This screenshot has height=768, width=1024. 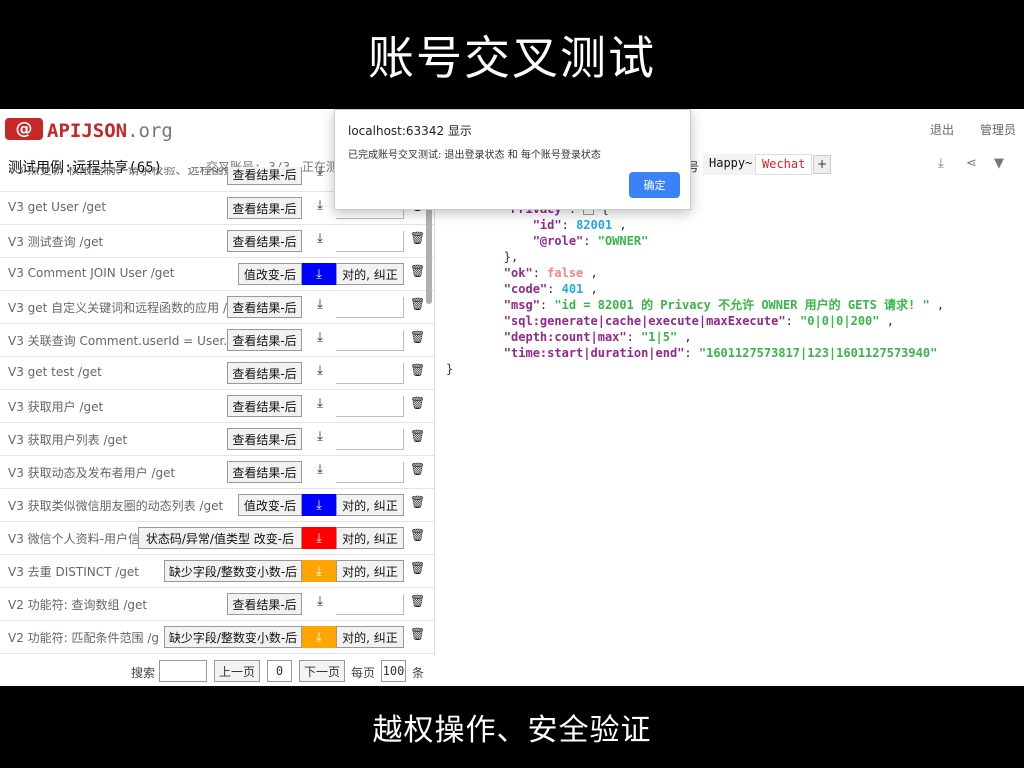 What do you see at coordinates (784, 164) in the screenshot?
I see `account-wechat: Wechat` at bounding box center [784, 164].